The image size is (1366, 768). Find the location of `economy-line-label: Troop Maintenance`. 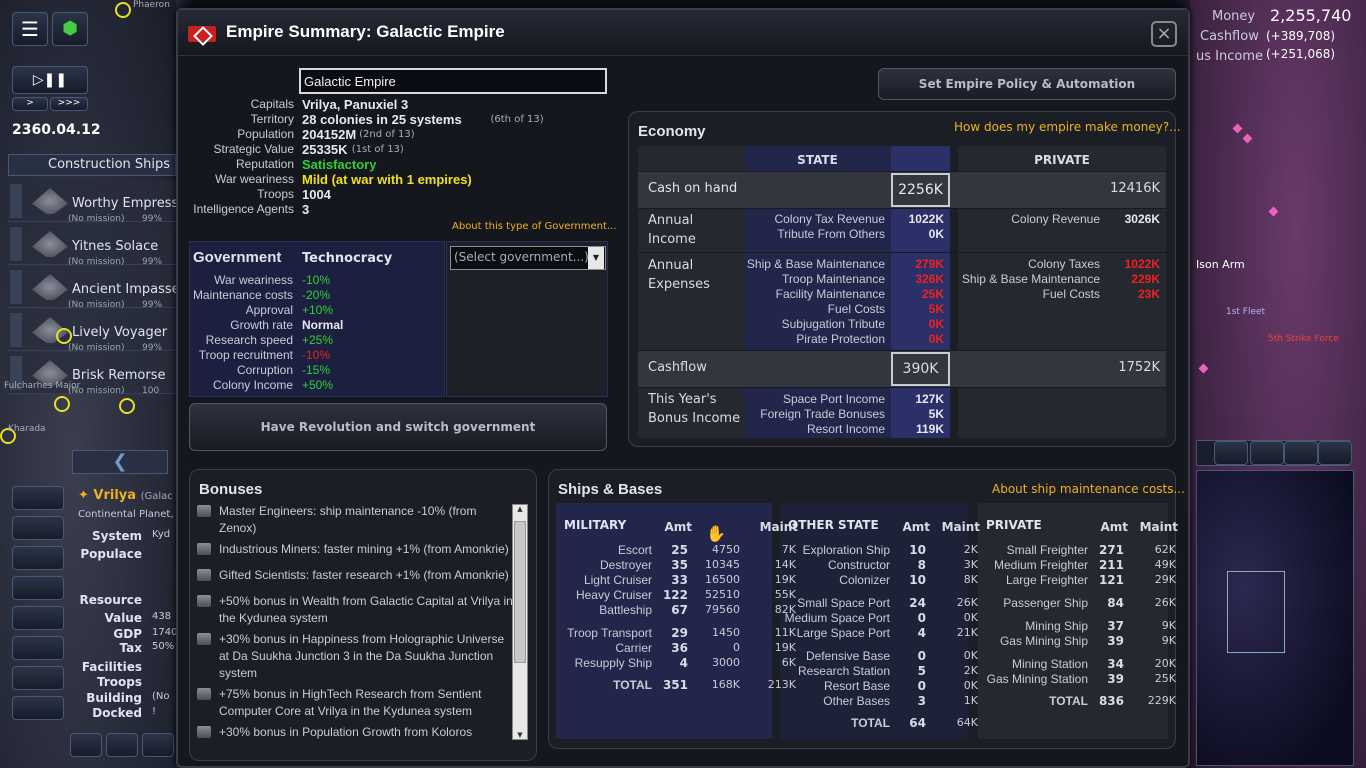

economy-line-label: Troop Maintenance is located at coordinates (833, 279).